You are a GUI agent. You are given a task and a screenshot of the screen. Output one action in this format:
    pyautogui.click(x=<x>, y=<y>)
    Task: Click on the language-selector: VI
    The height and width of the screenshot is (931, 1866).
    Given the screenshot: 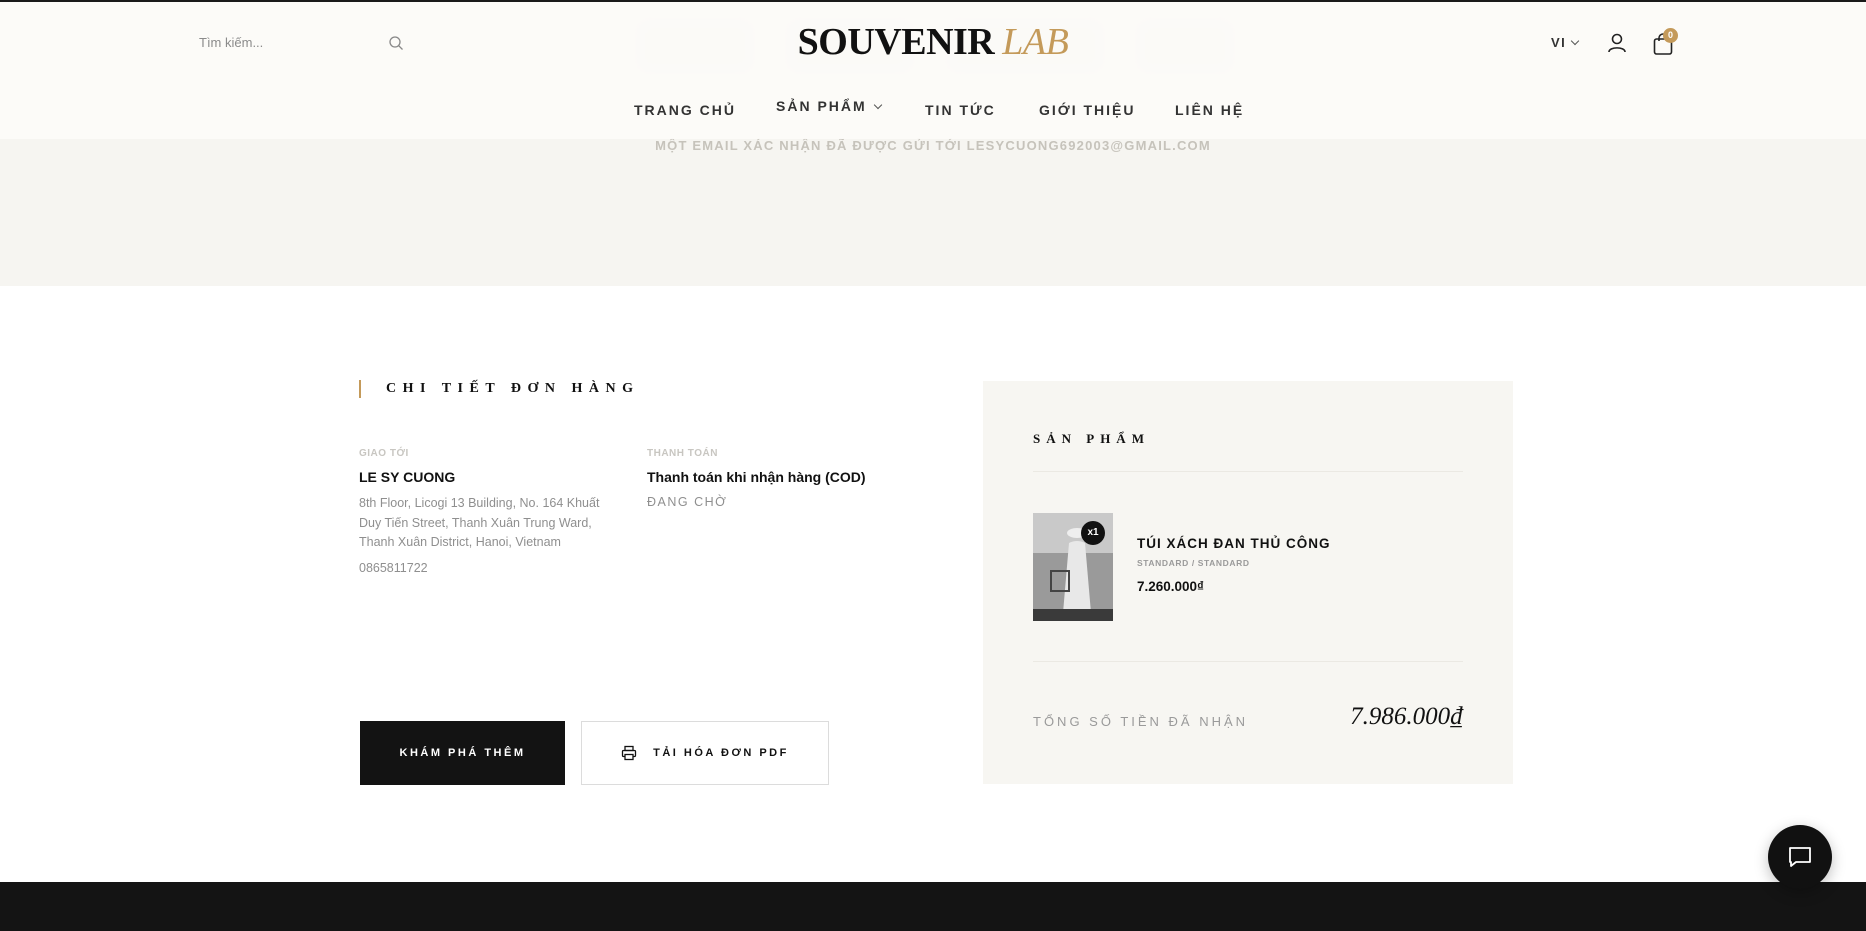 What is the action you would take?
    pyautogui.click(x=1565, y=42)
    